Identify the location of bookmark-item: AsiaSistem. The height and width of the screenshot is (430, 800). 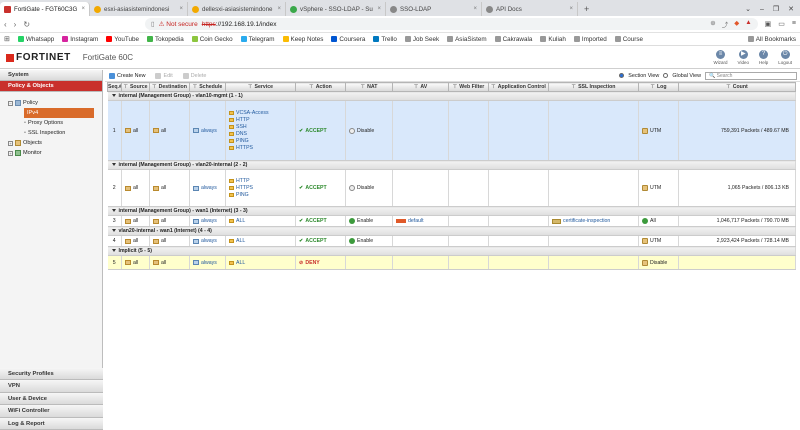
(467, 39).